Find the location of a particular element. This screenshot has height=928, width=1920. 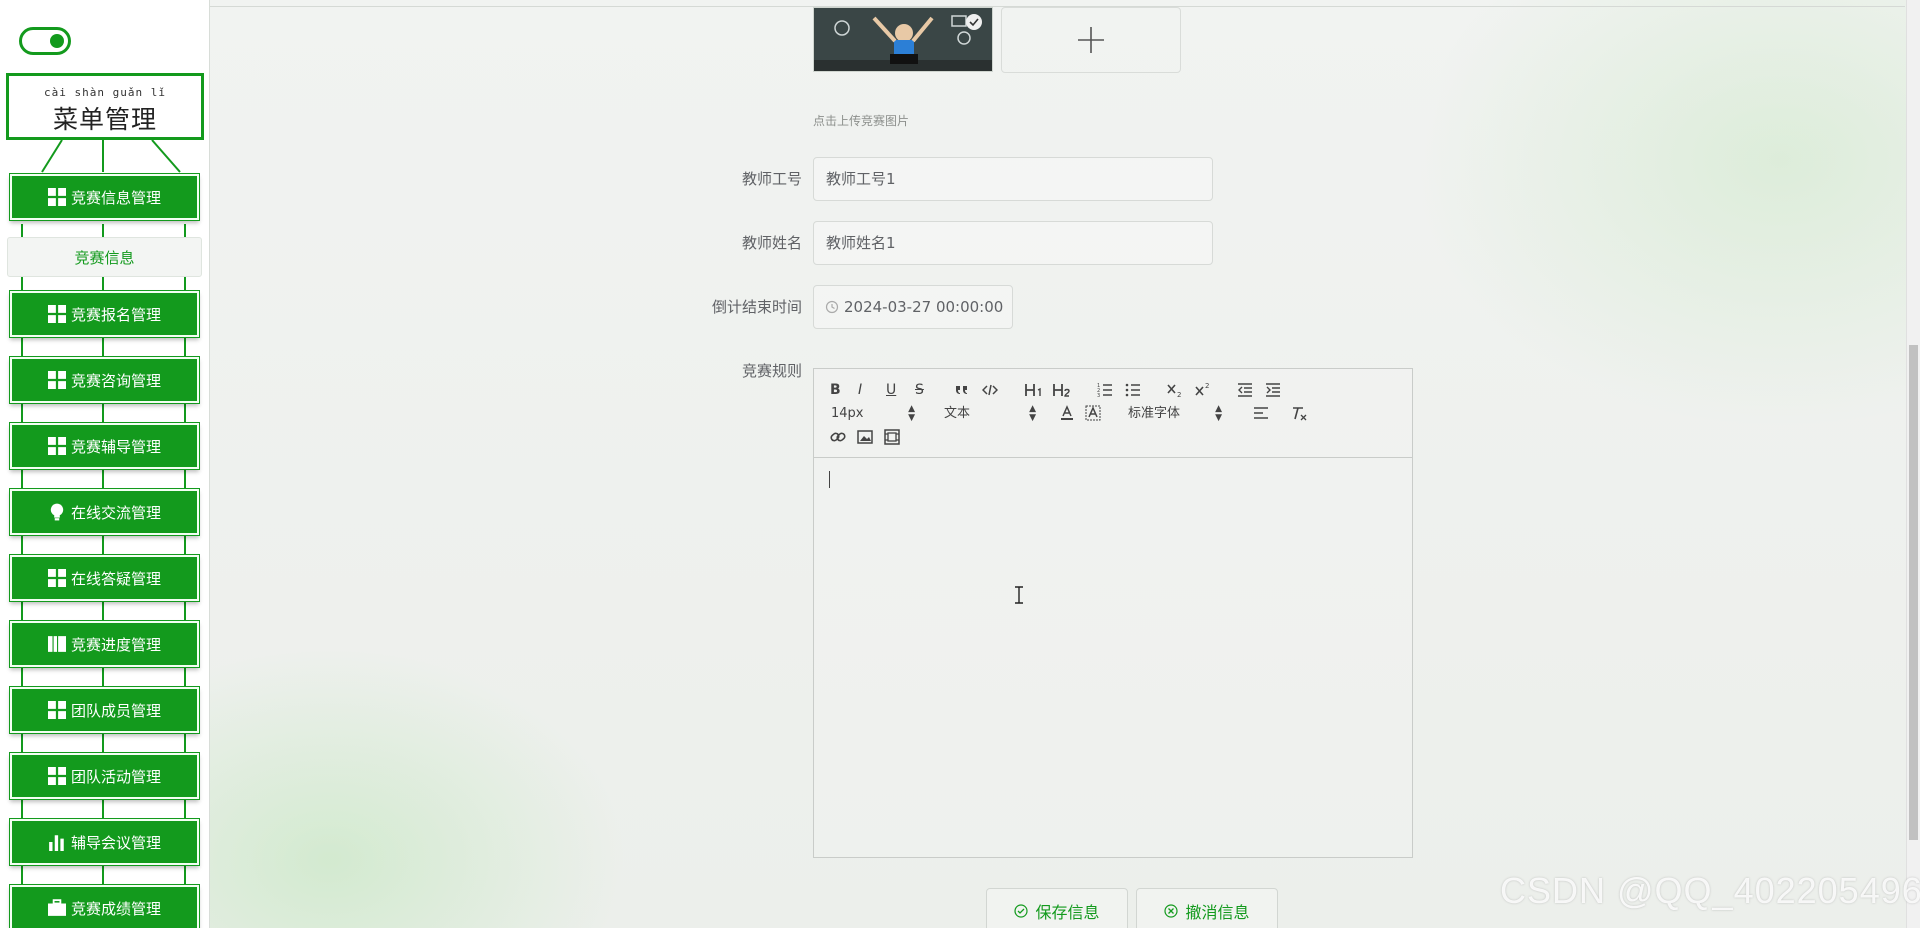

check-circle-icon is located at coordinates (1021, 911).